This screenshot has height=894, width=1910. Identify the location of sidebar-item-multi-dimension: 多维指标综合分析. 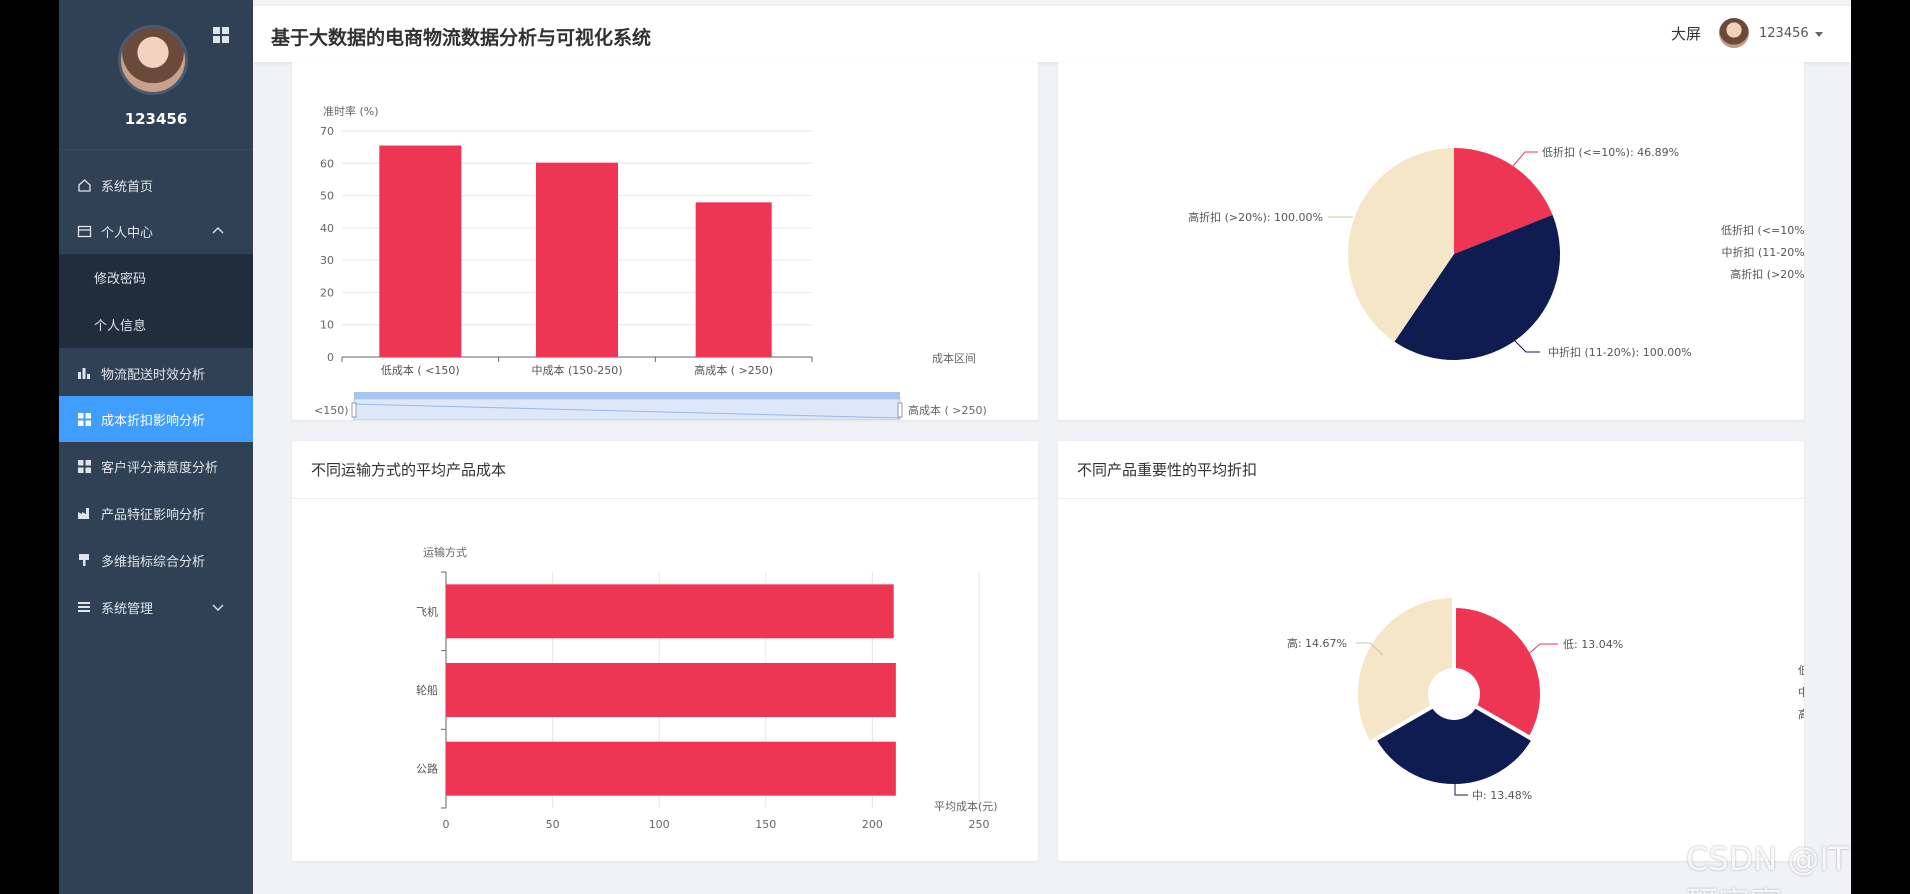
(156, 560).